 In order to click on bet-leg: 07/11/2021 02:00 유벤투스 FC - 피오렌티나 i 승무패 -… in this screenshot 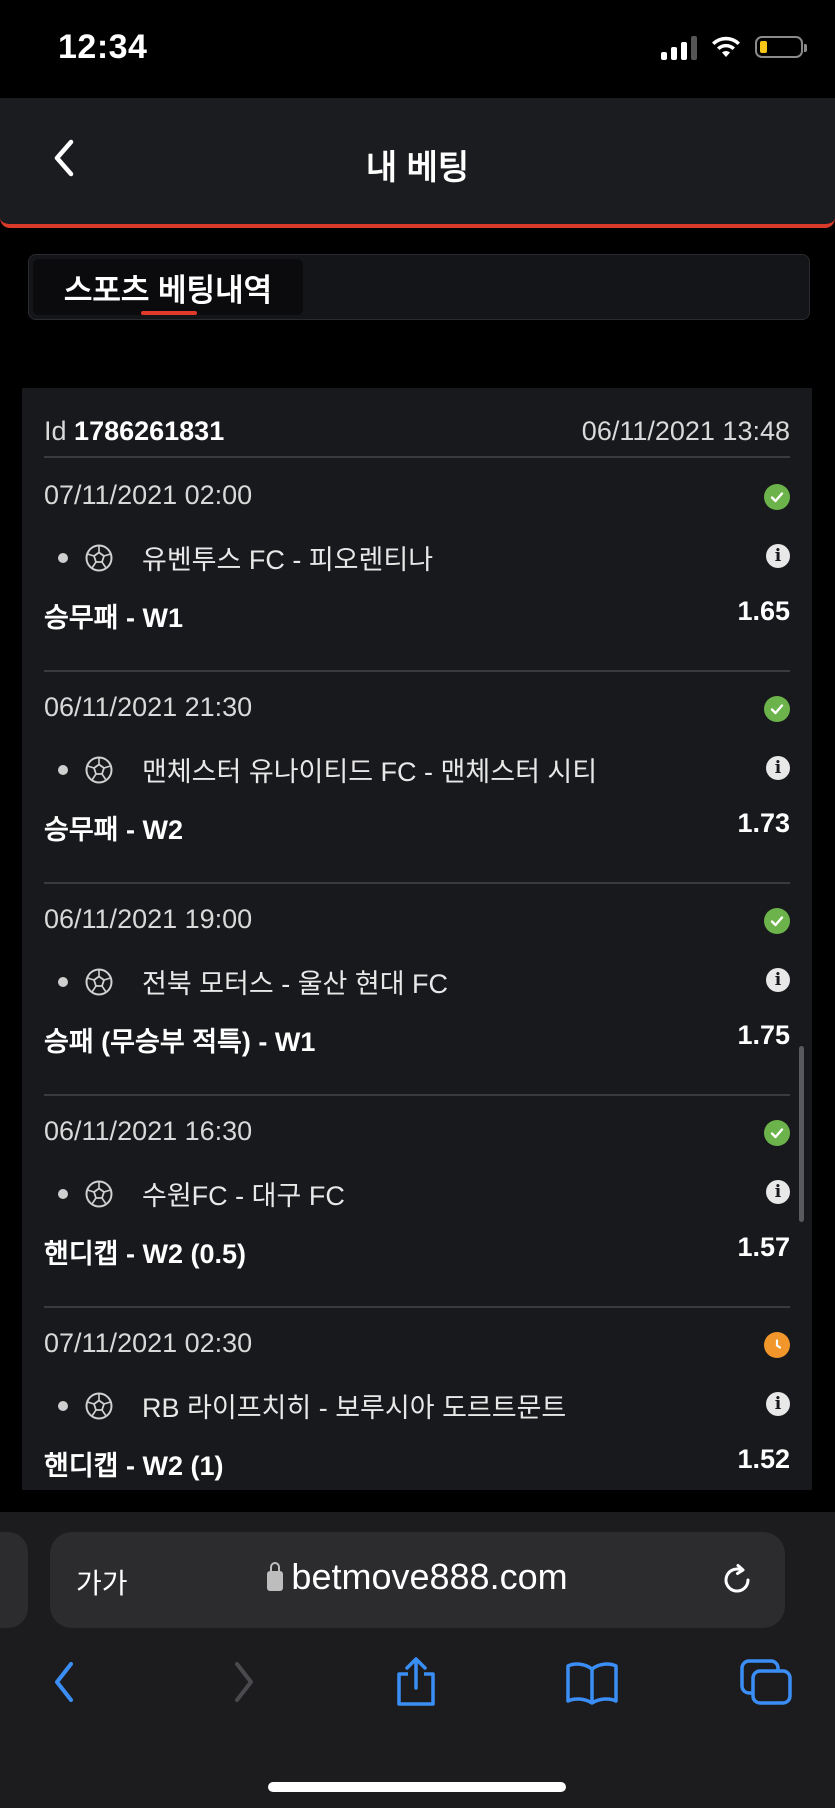, I will do `click(417, 566)`.